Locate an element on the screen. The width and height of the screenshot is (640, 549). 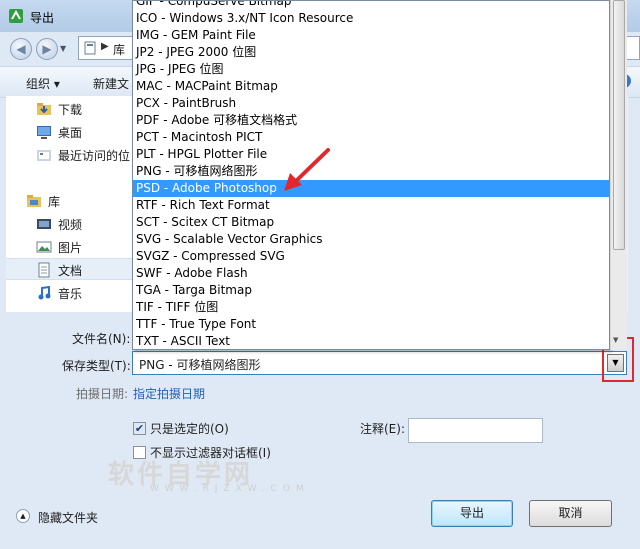
back-arrow-icon: ◀ is located at coordinates (21, 49).